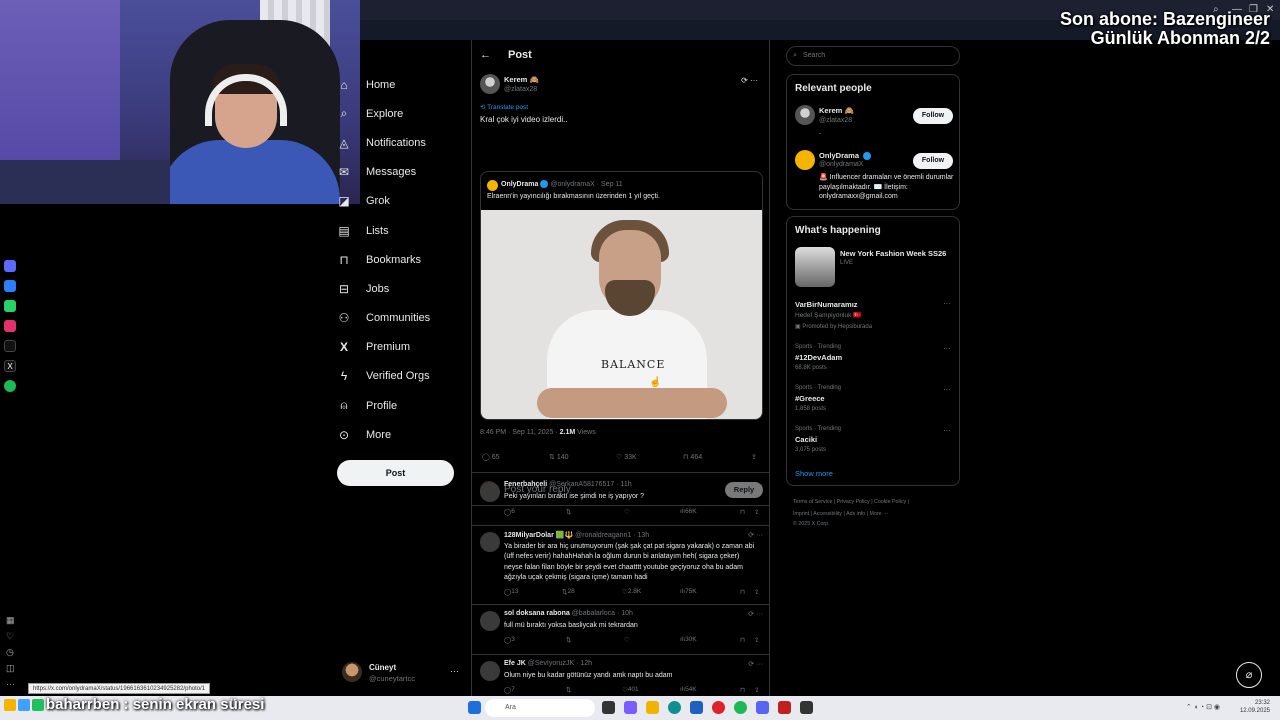 The height and width of the screenshot is (720, 1280). Describe the element at coordinates (10, 326) in the screenshot. I see `instagram-icon` at that location.